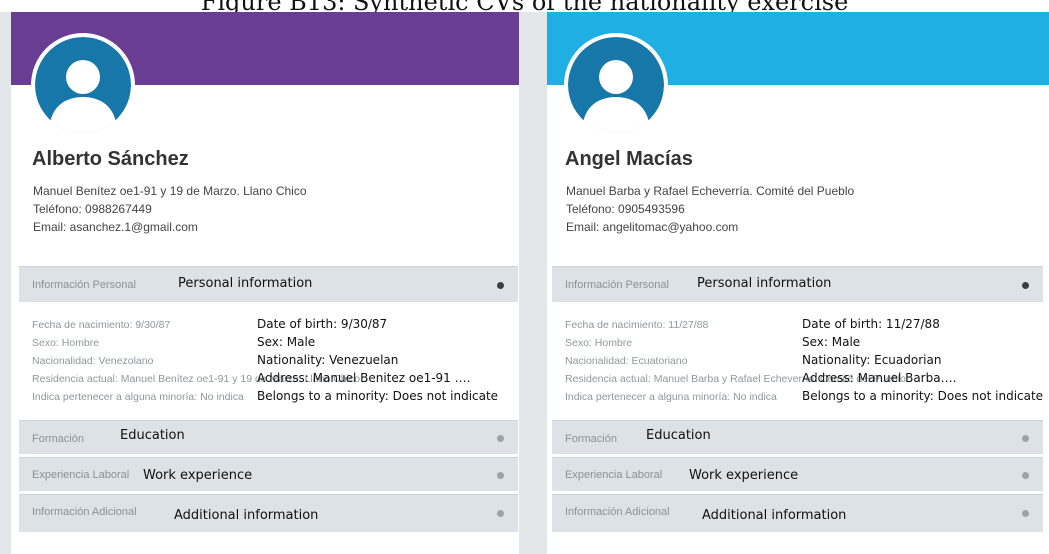 The width and height of the screenshot is (1049, 554). Describe the element at coordinates (5, 283) in the screenshot. I see `left-gutter` at that location.